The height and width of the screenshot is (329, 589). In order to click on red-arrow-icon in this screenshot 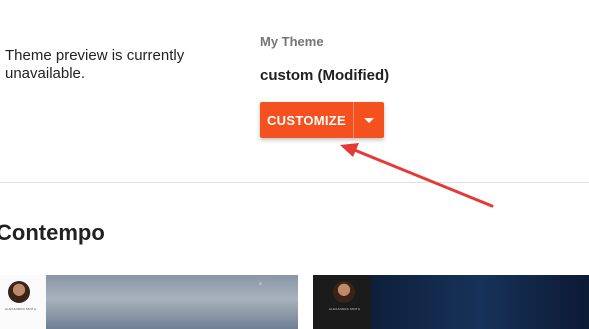, I will do `click(417, 175)`.